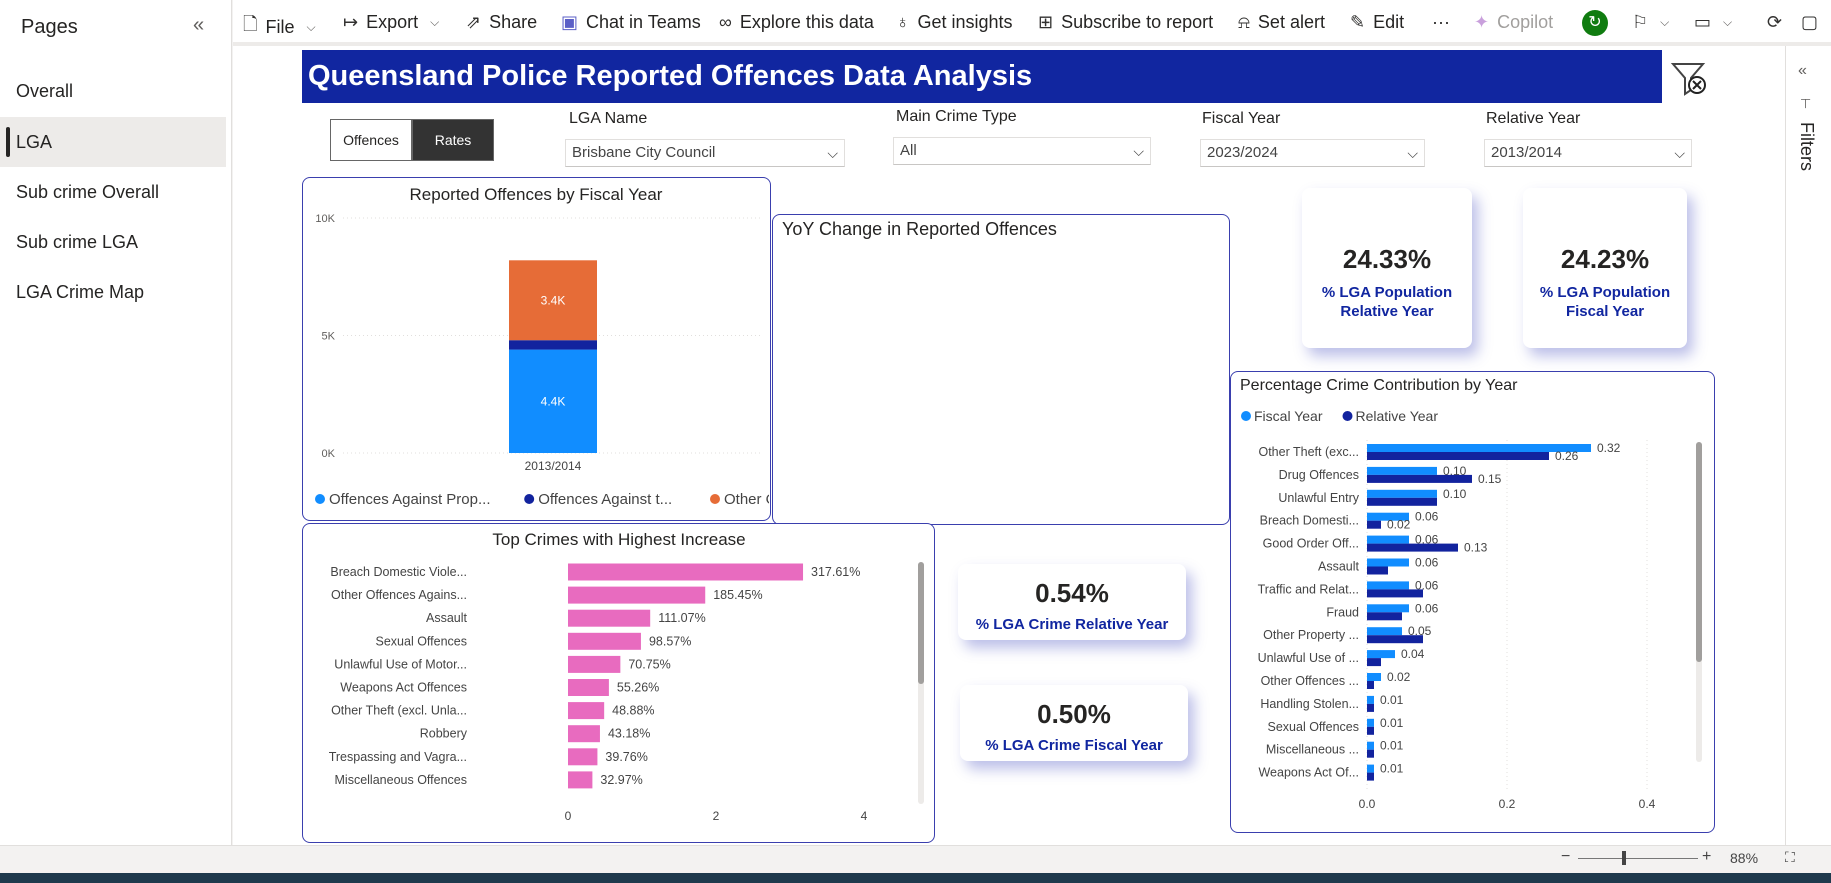 The image size is (1831, 883). I want to click on x-tick-label: 2, so click(716, 816).